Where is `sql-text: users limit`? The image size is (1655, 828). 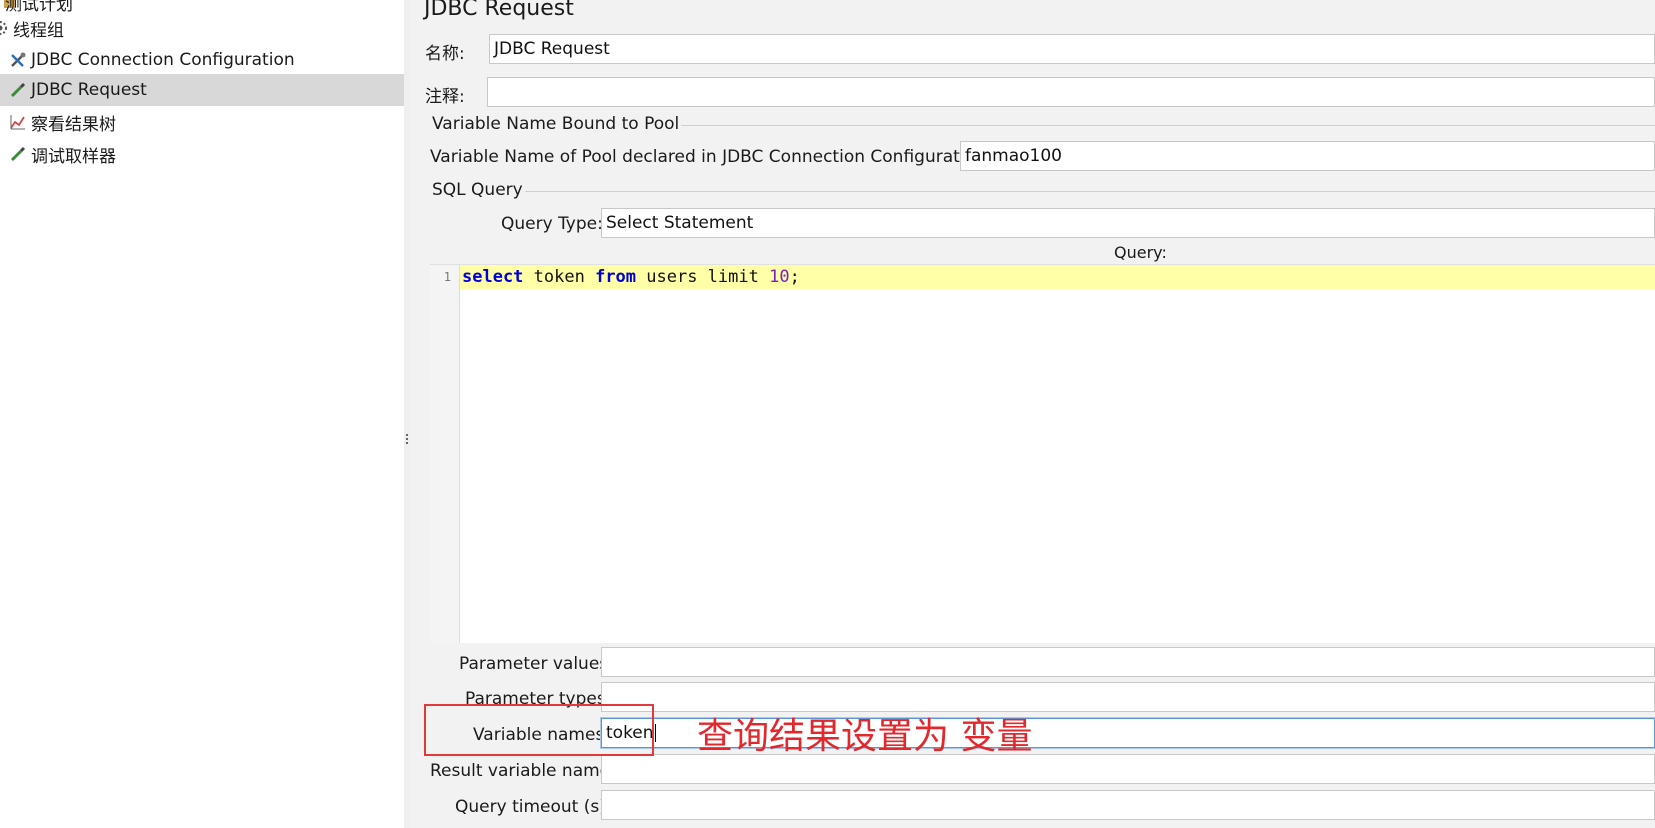
sql-text: users limit is located at coordinates (703, 277).